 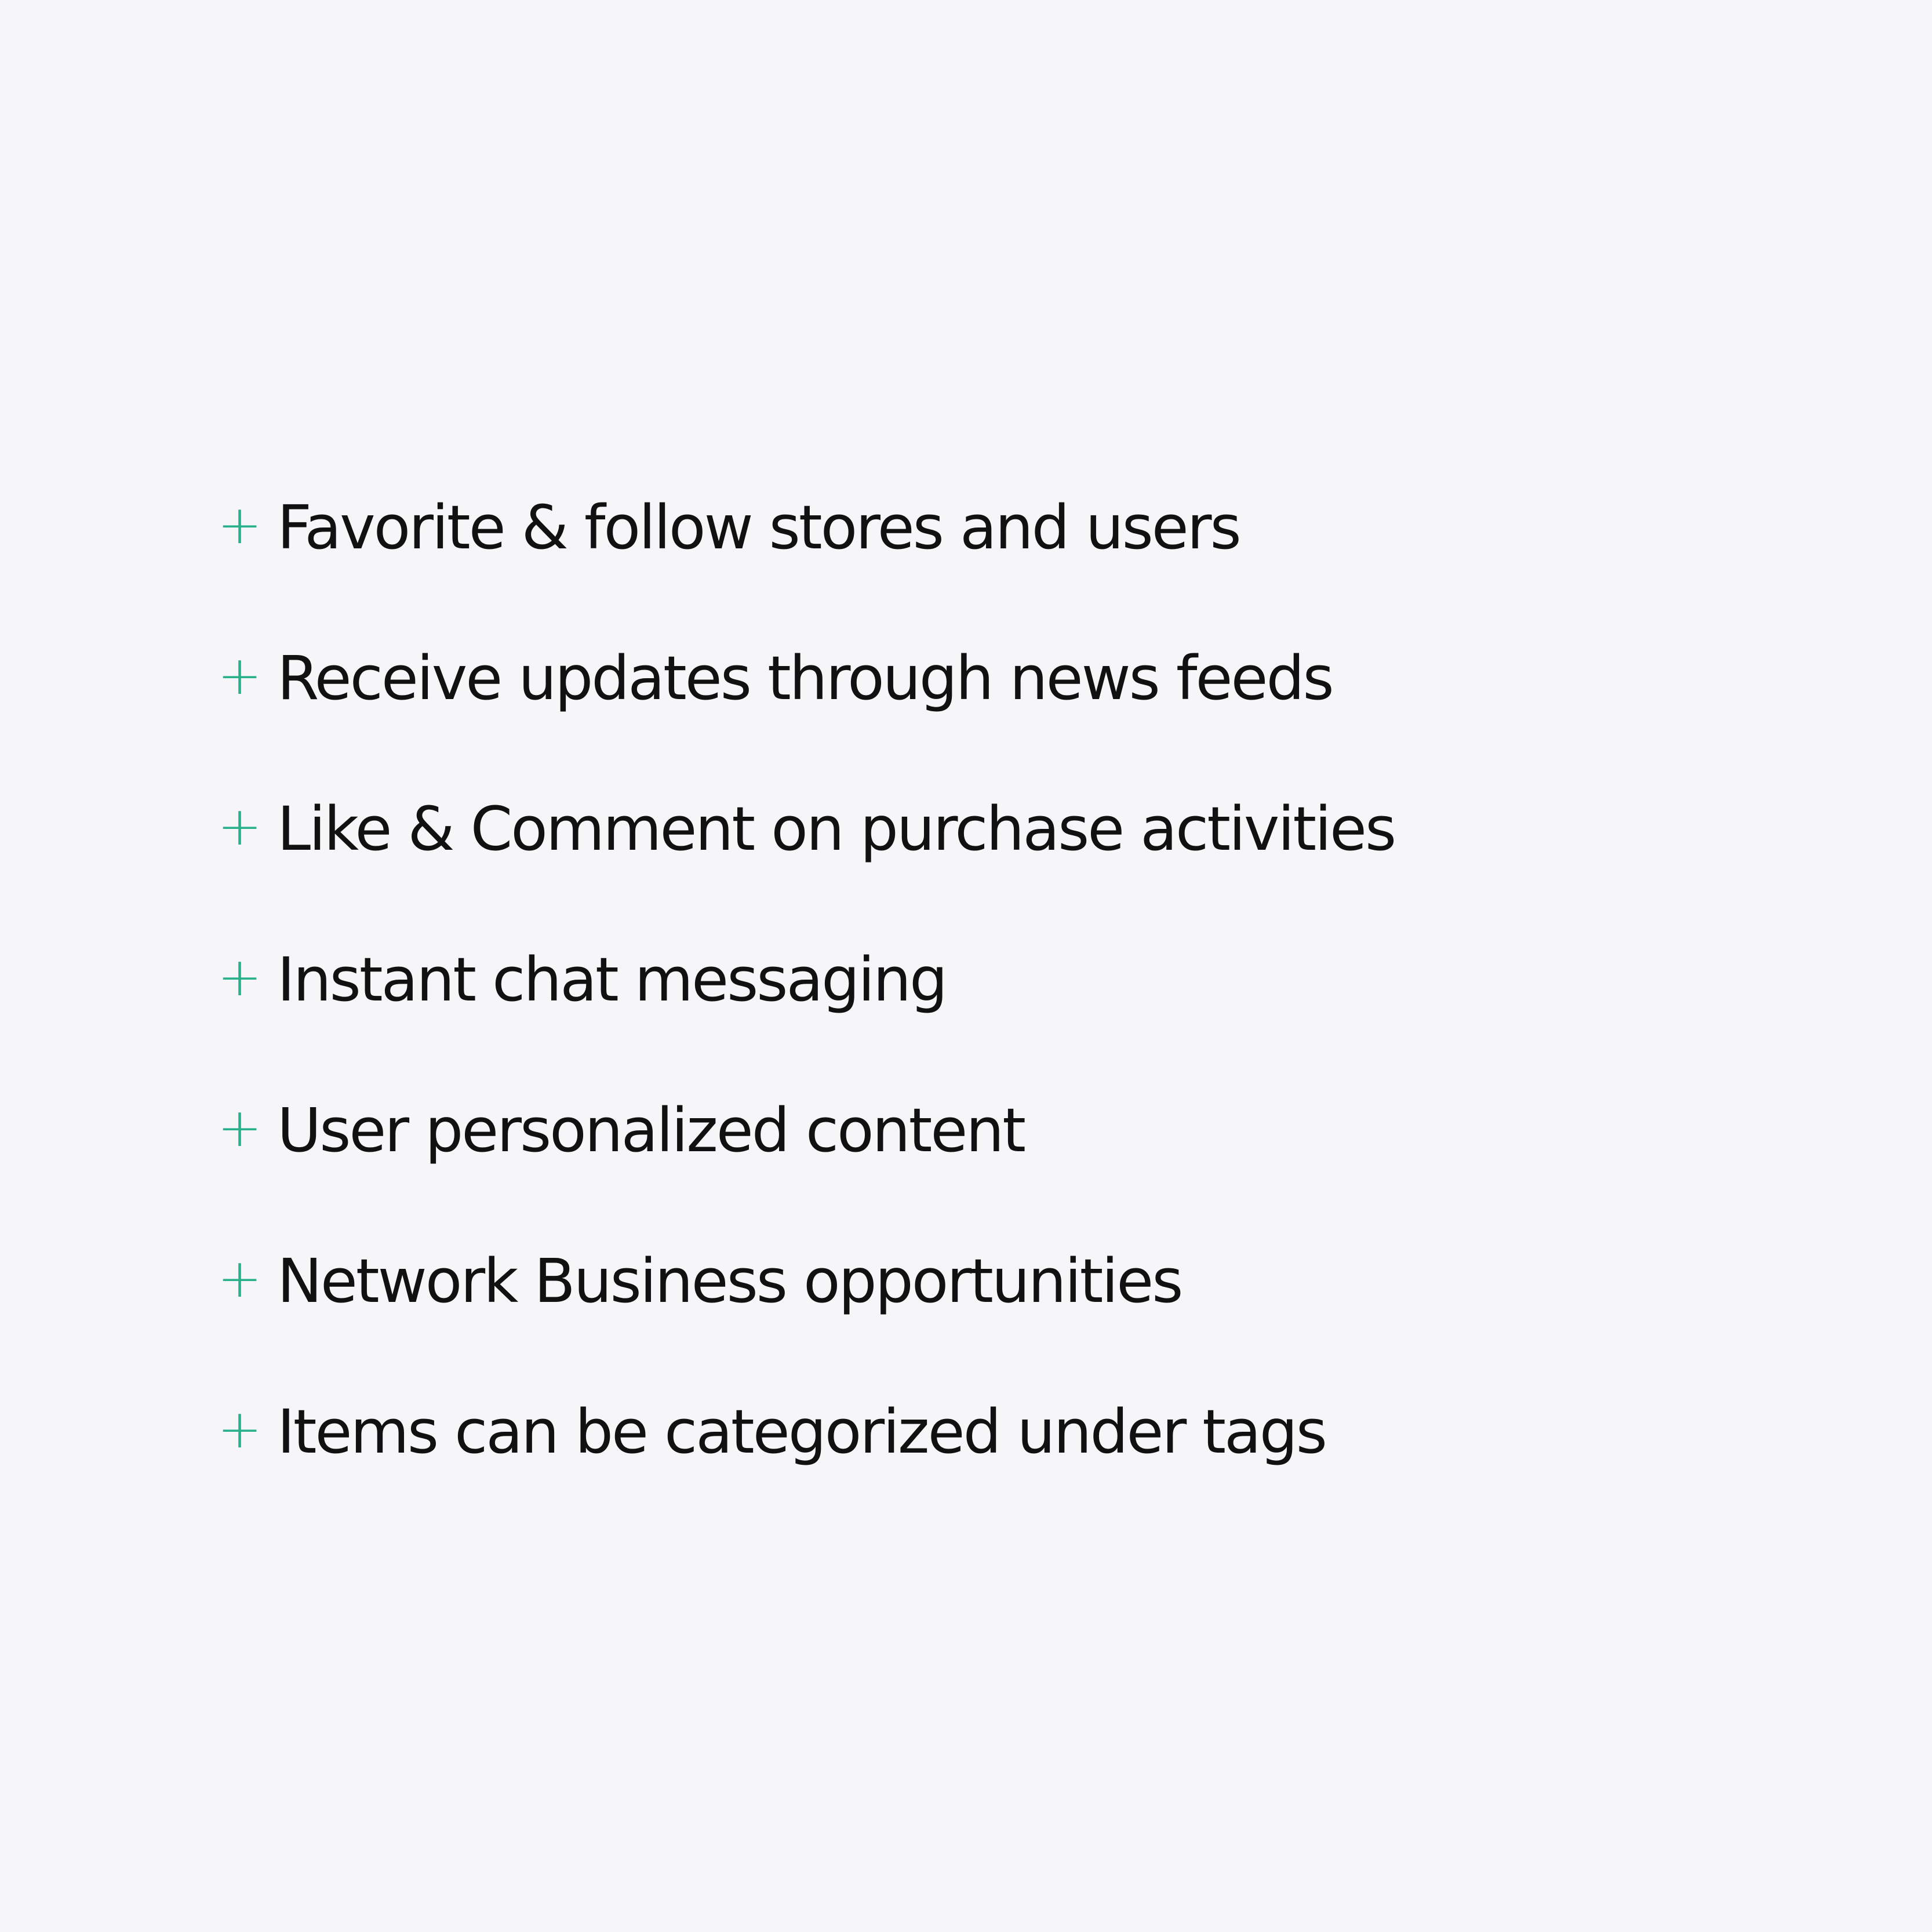 What do you see at coordinates (651, 1130) in the screenshot?
I see `feature-label: User personalized content` at bounding box center [651, 1130].